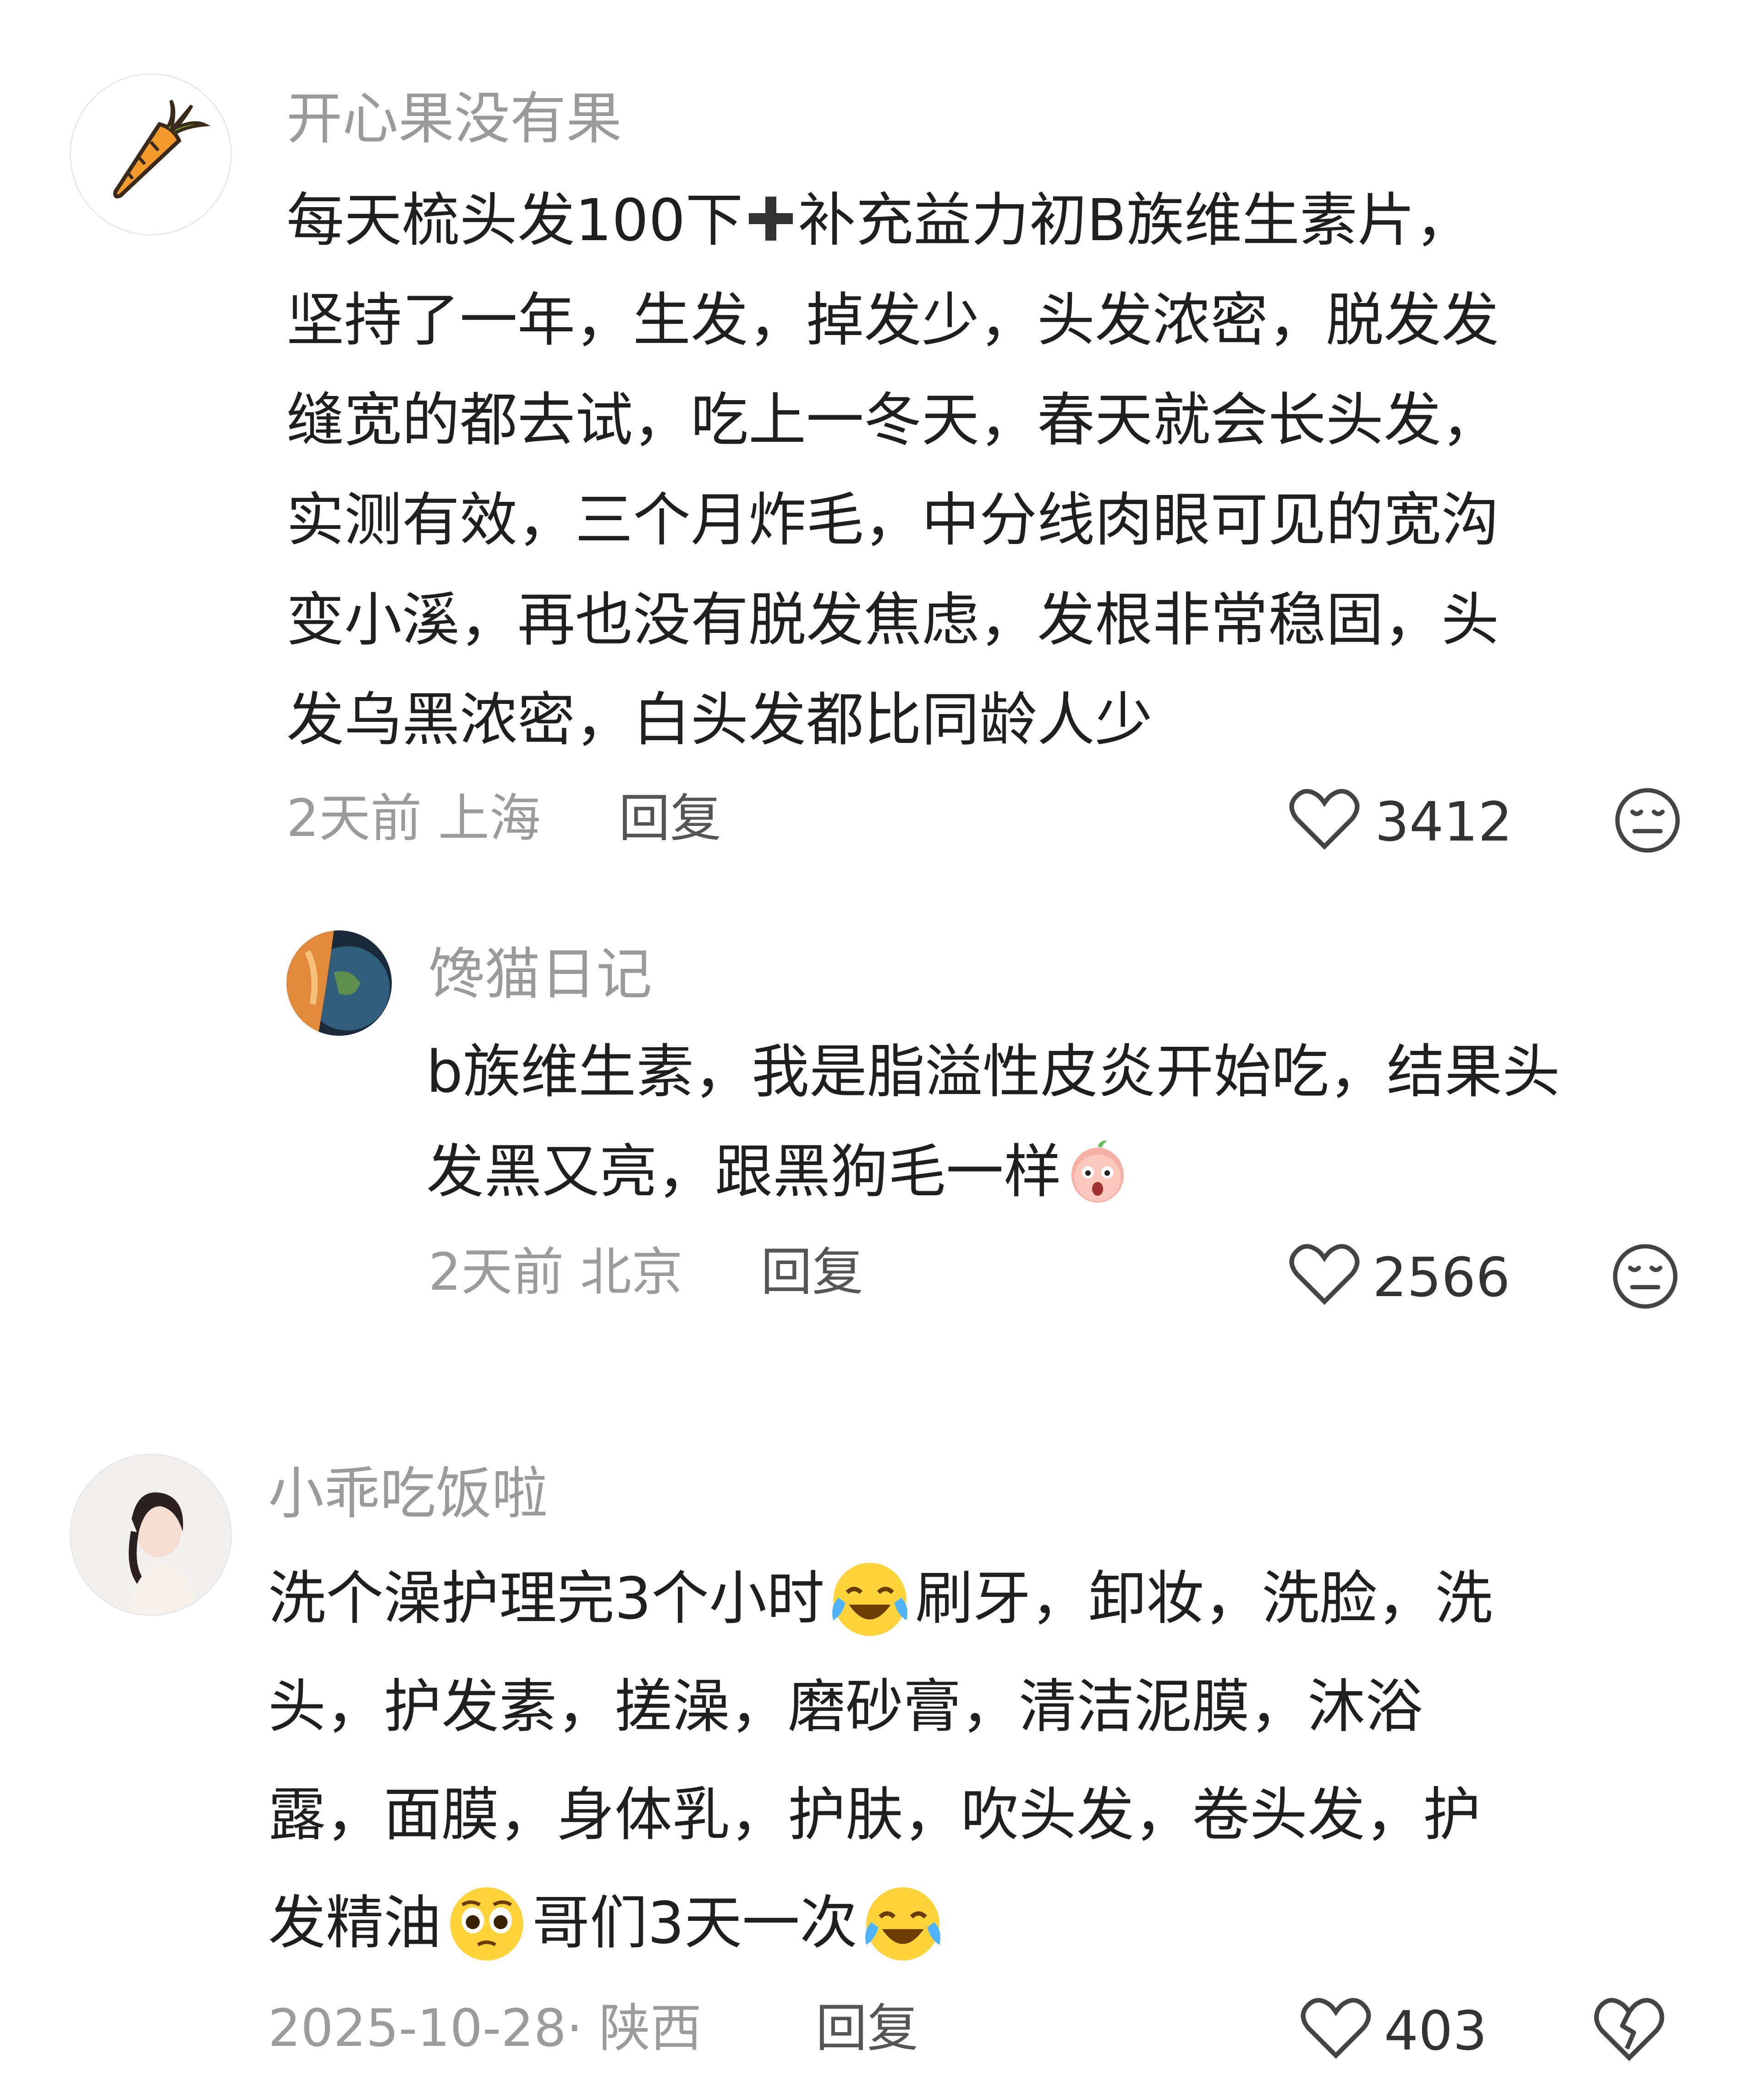  Describe the element at coordinates (879, 220) in the screenshot. I see `comment-line: 每天梳头发100下 补充益力初B族维生素片，` at that location.